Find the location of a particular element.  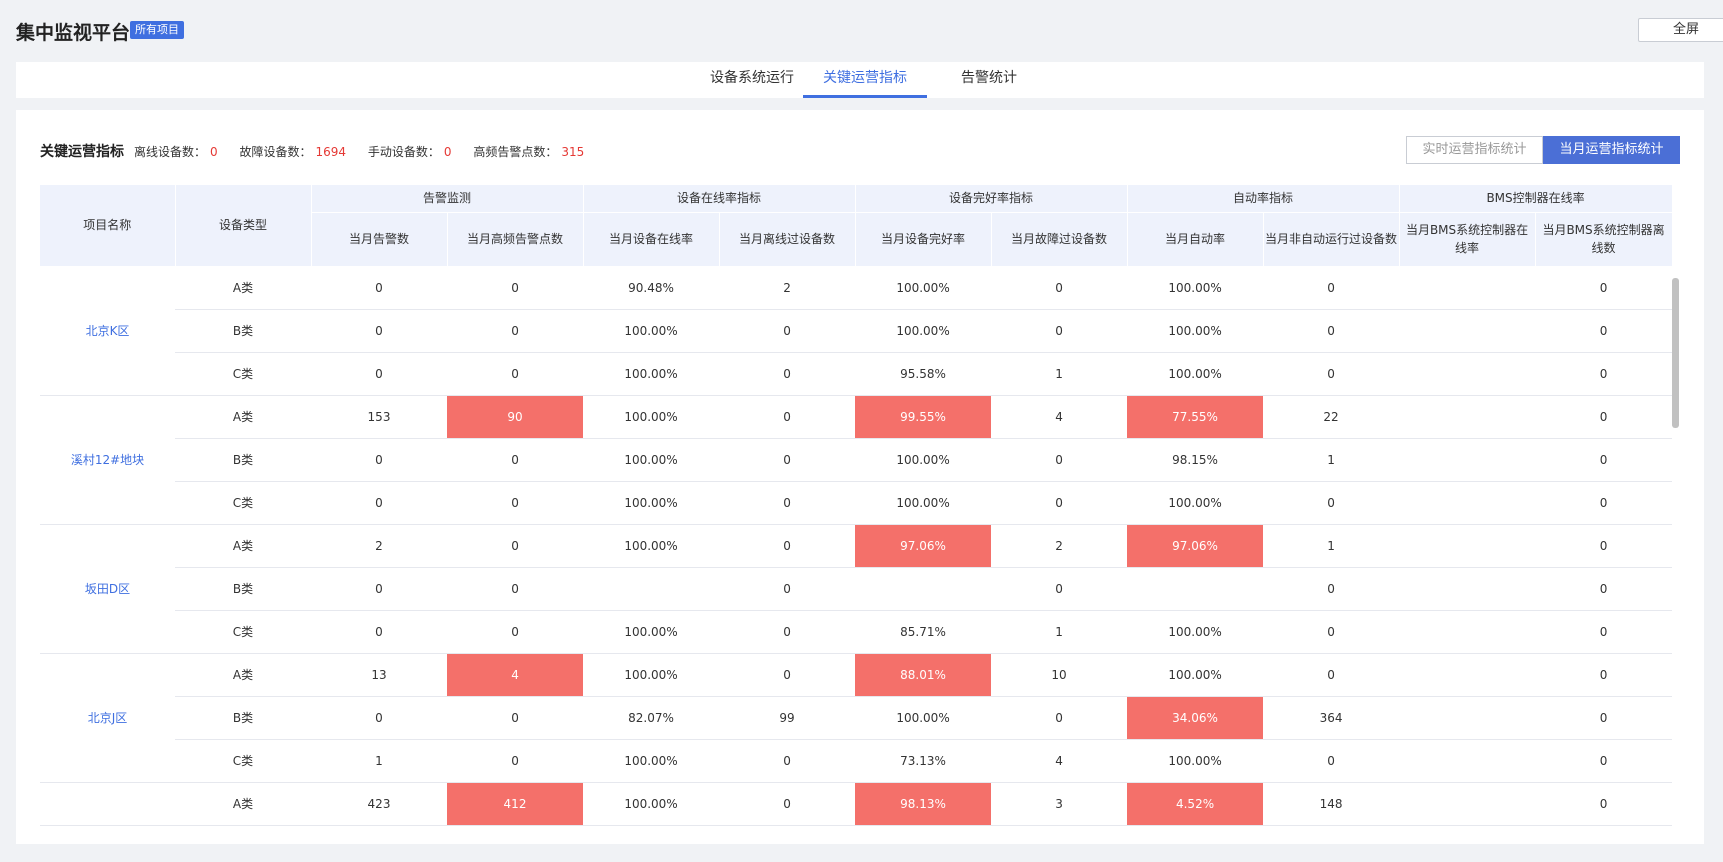

table-row: A类 423 412 100.00% 0 98.13% 3 4.52% 148 0 is located at coordinates (856, 804).